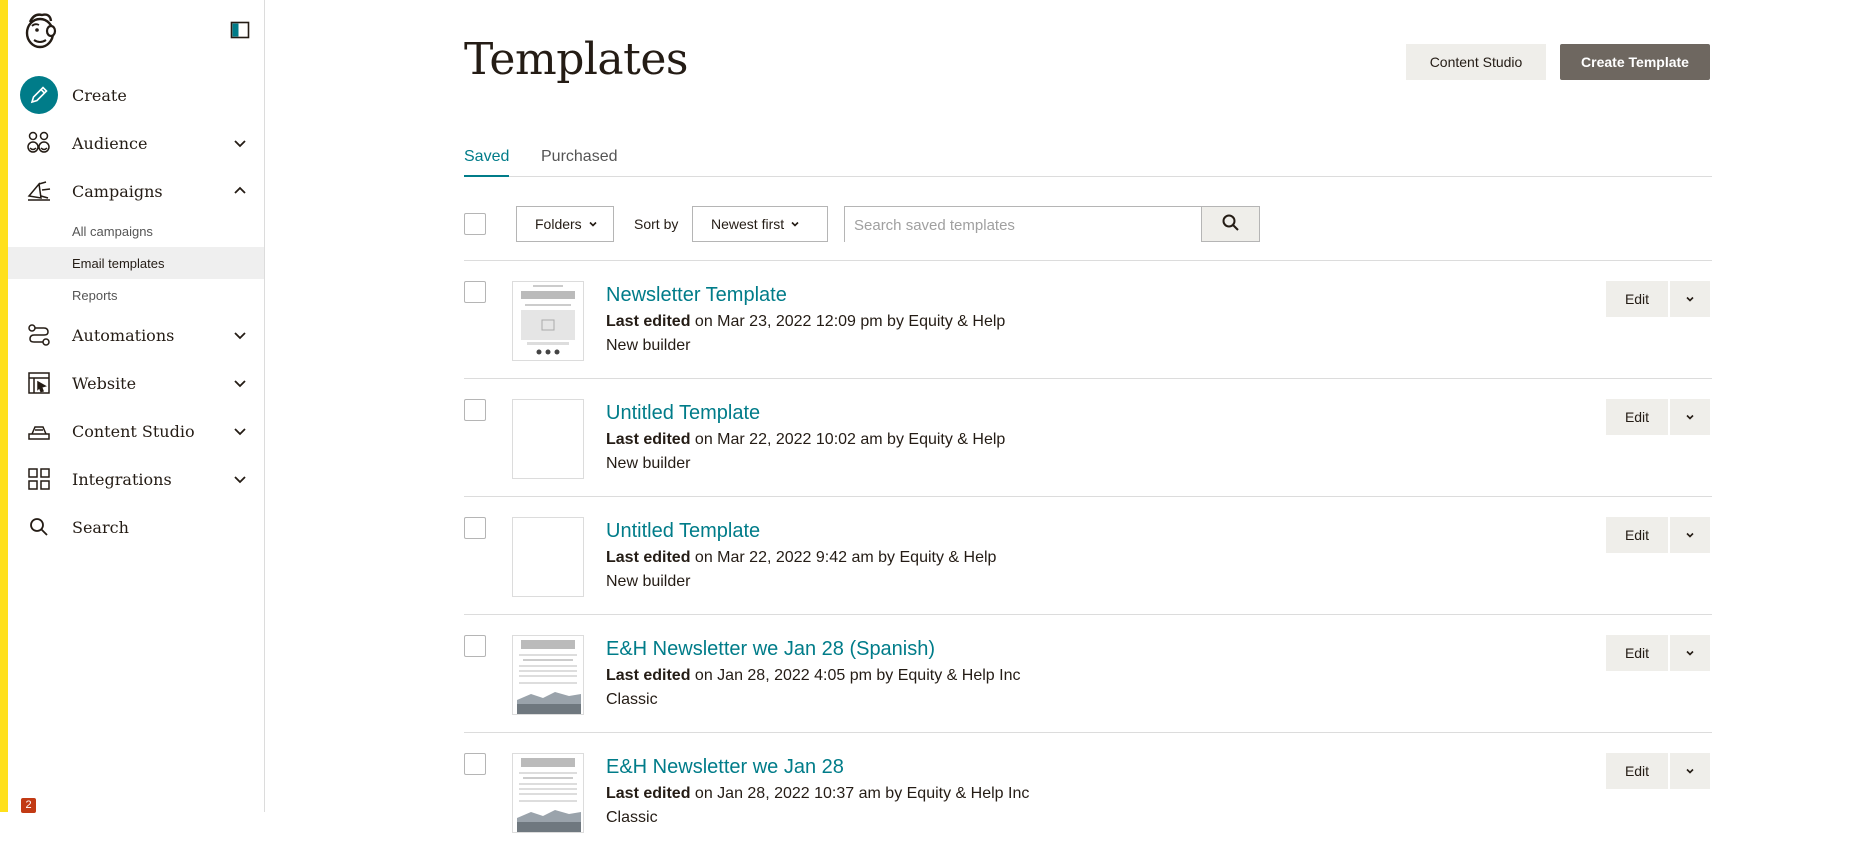 The image size is (1874, 851). I want to click on mailchimp-logo-icon, so click(41, 30).